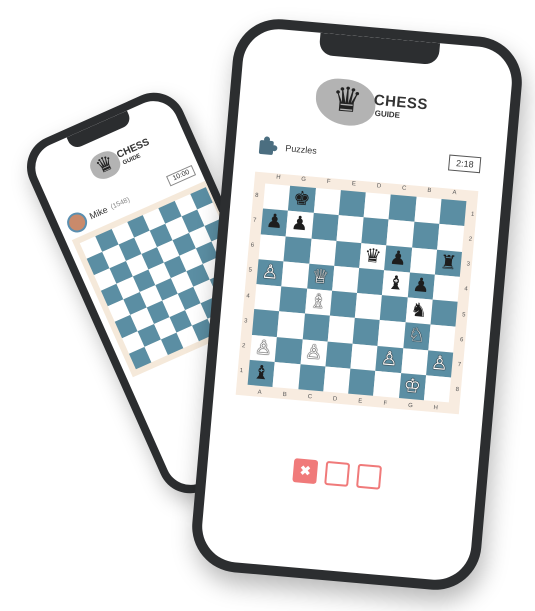 The height and width of the screenshot is (611, 535). I want to click on rank-label: 3, so click(245, 321).